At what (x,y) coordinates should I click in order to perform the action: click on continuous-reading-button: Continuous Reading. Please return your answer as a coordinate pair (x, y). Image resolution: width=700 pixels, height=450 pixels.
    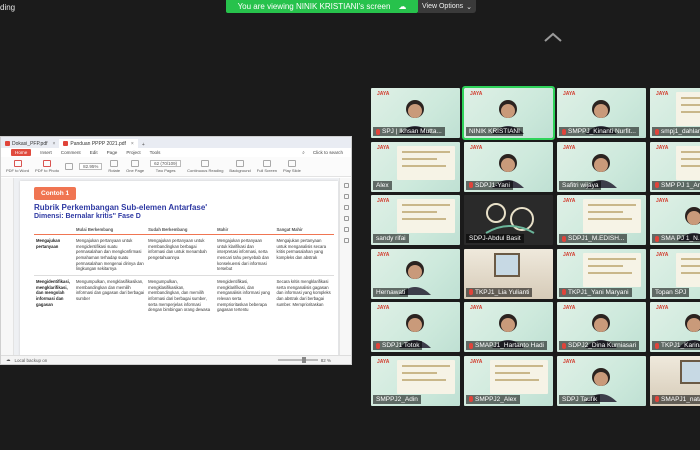
    Looking at the image, I should click on (205, 166).